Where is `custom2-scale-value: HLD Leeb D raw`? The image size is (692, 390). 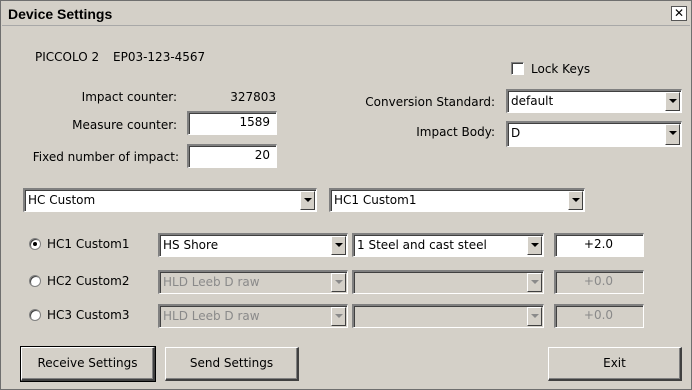 custom2-scale-value: HLD Leeb D raw is located at coordinates (211, 282).